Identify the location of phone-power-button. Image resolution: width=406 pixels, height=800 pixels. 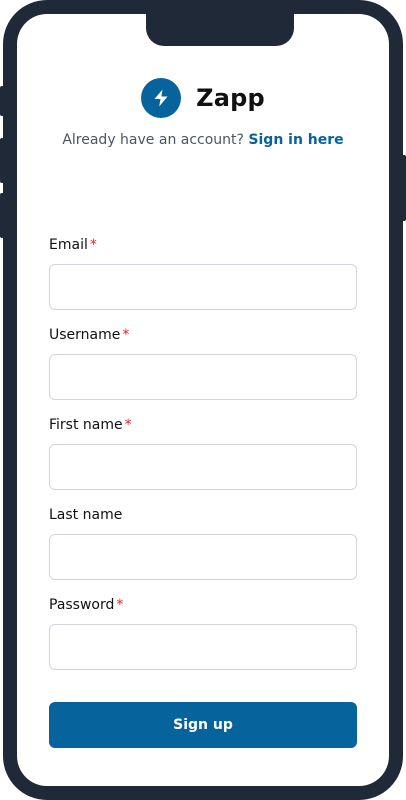
(404, 188).